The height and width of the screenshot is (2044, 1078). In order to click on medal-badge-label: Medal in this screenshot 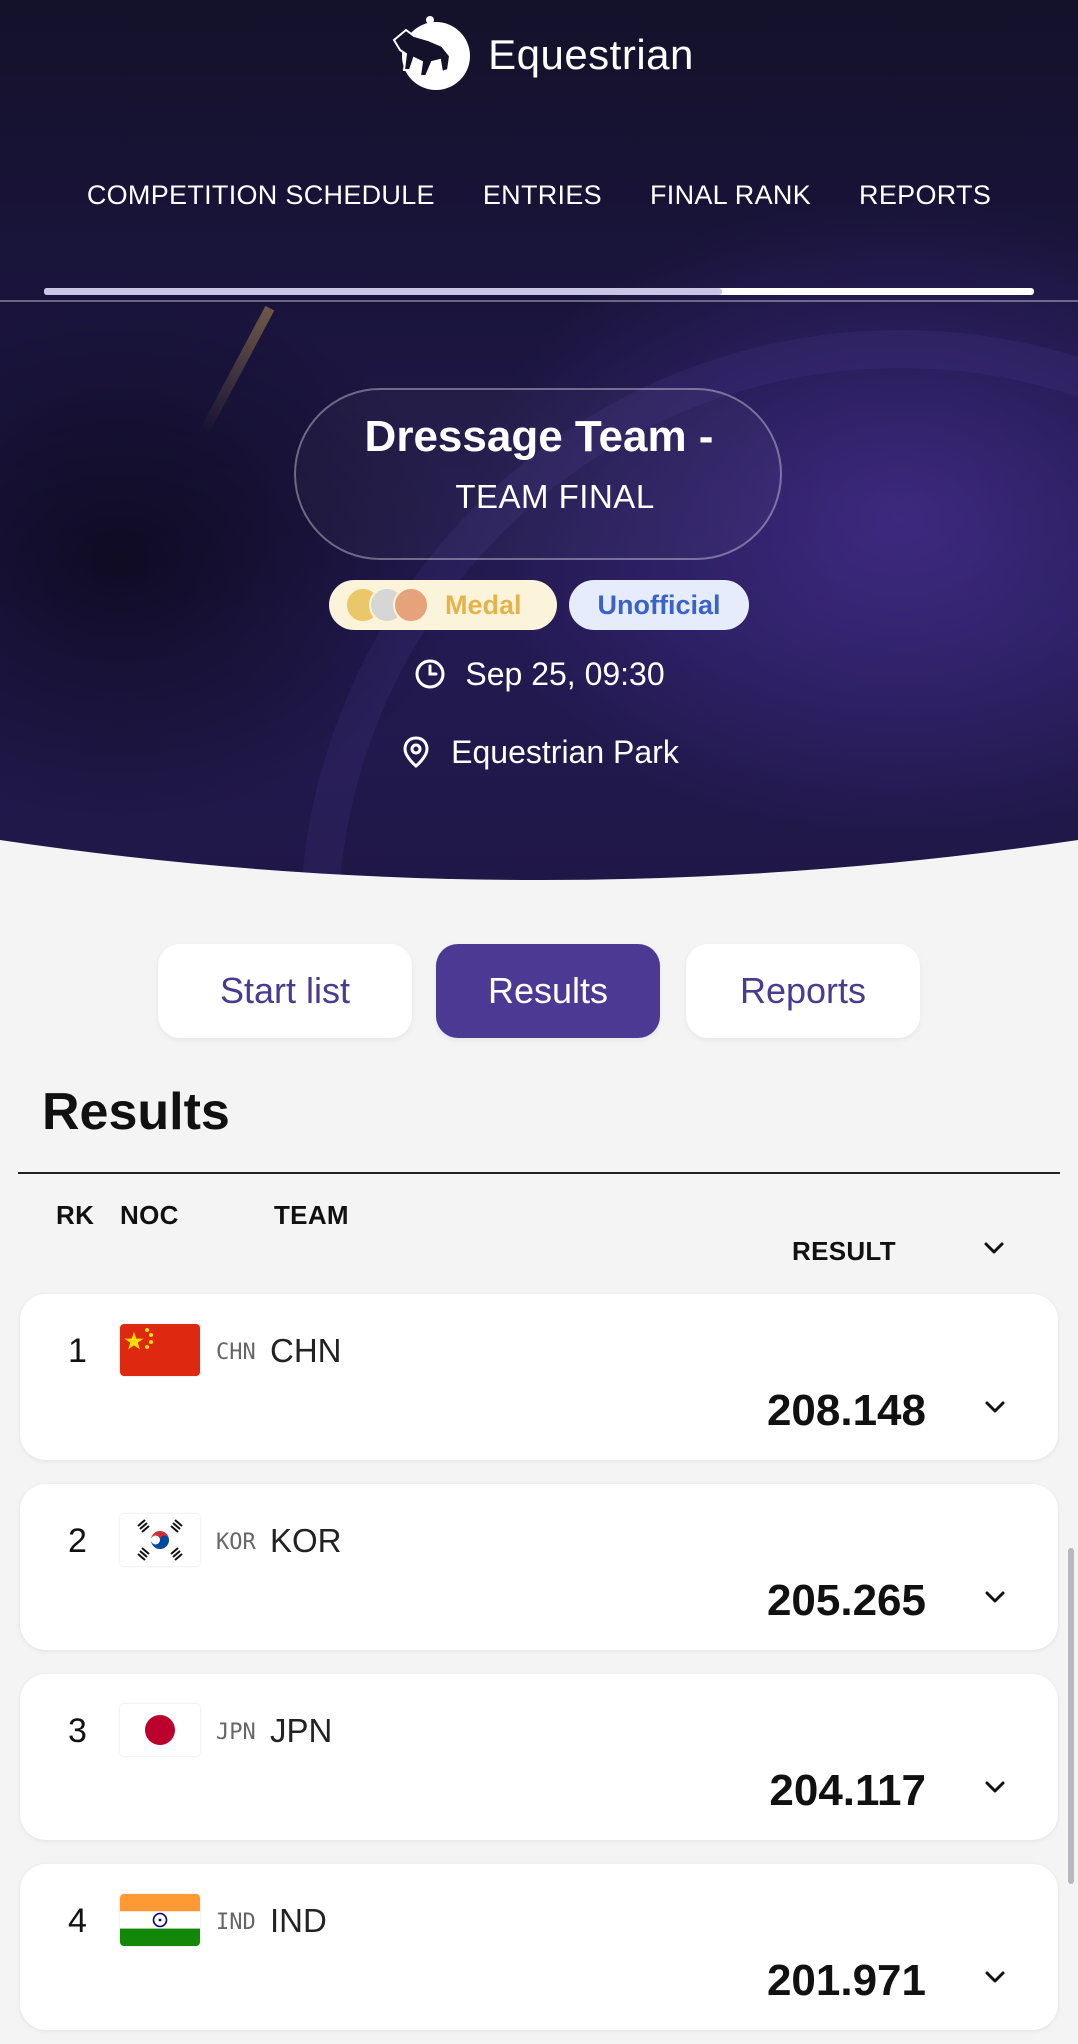, I will do `click(483, 604)`.